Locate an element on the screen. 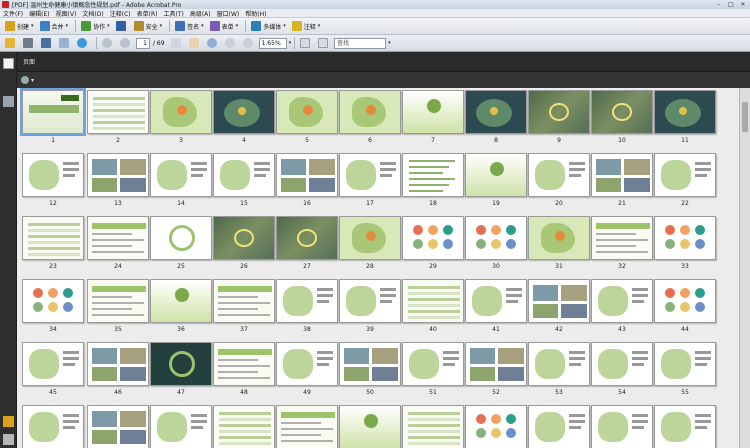 This screenshot has height=448, width=750. marquee-zoom-button is located at coordinates (213, 43).